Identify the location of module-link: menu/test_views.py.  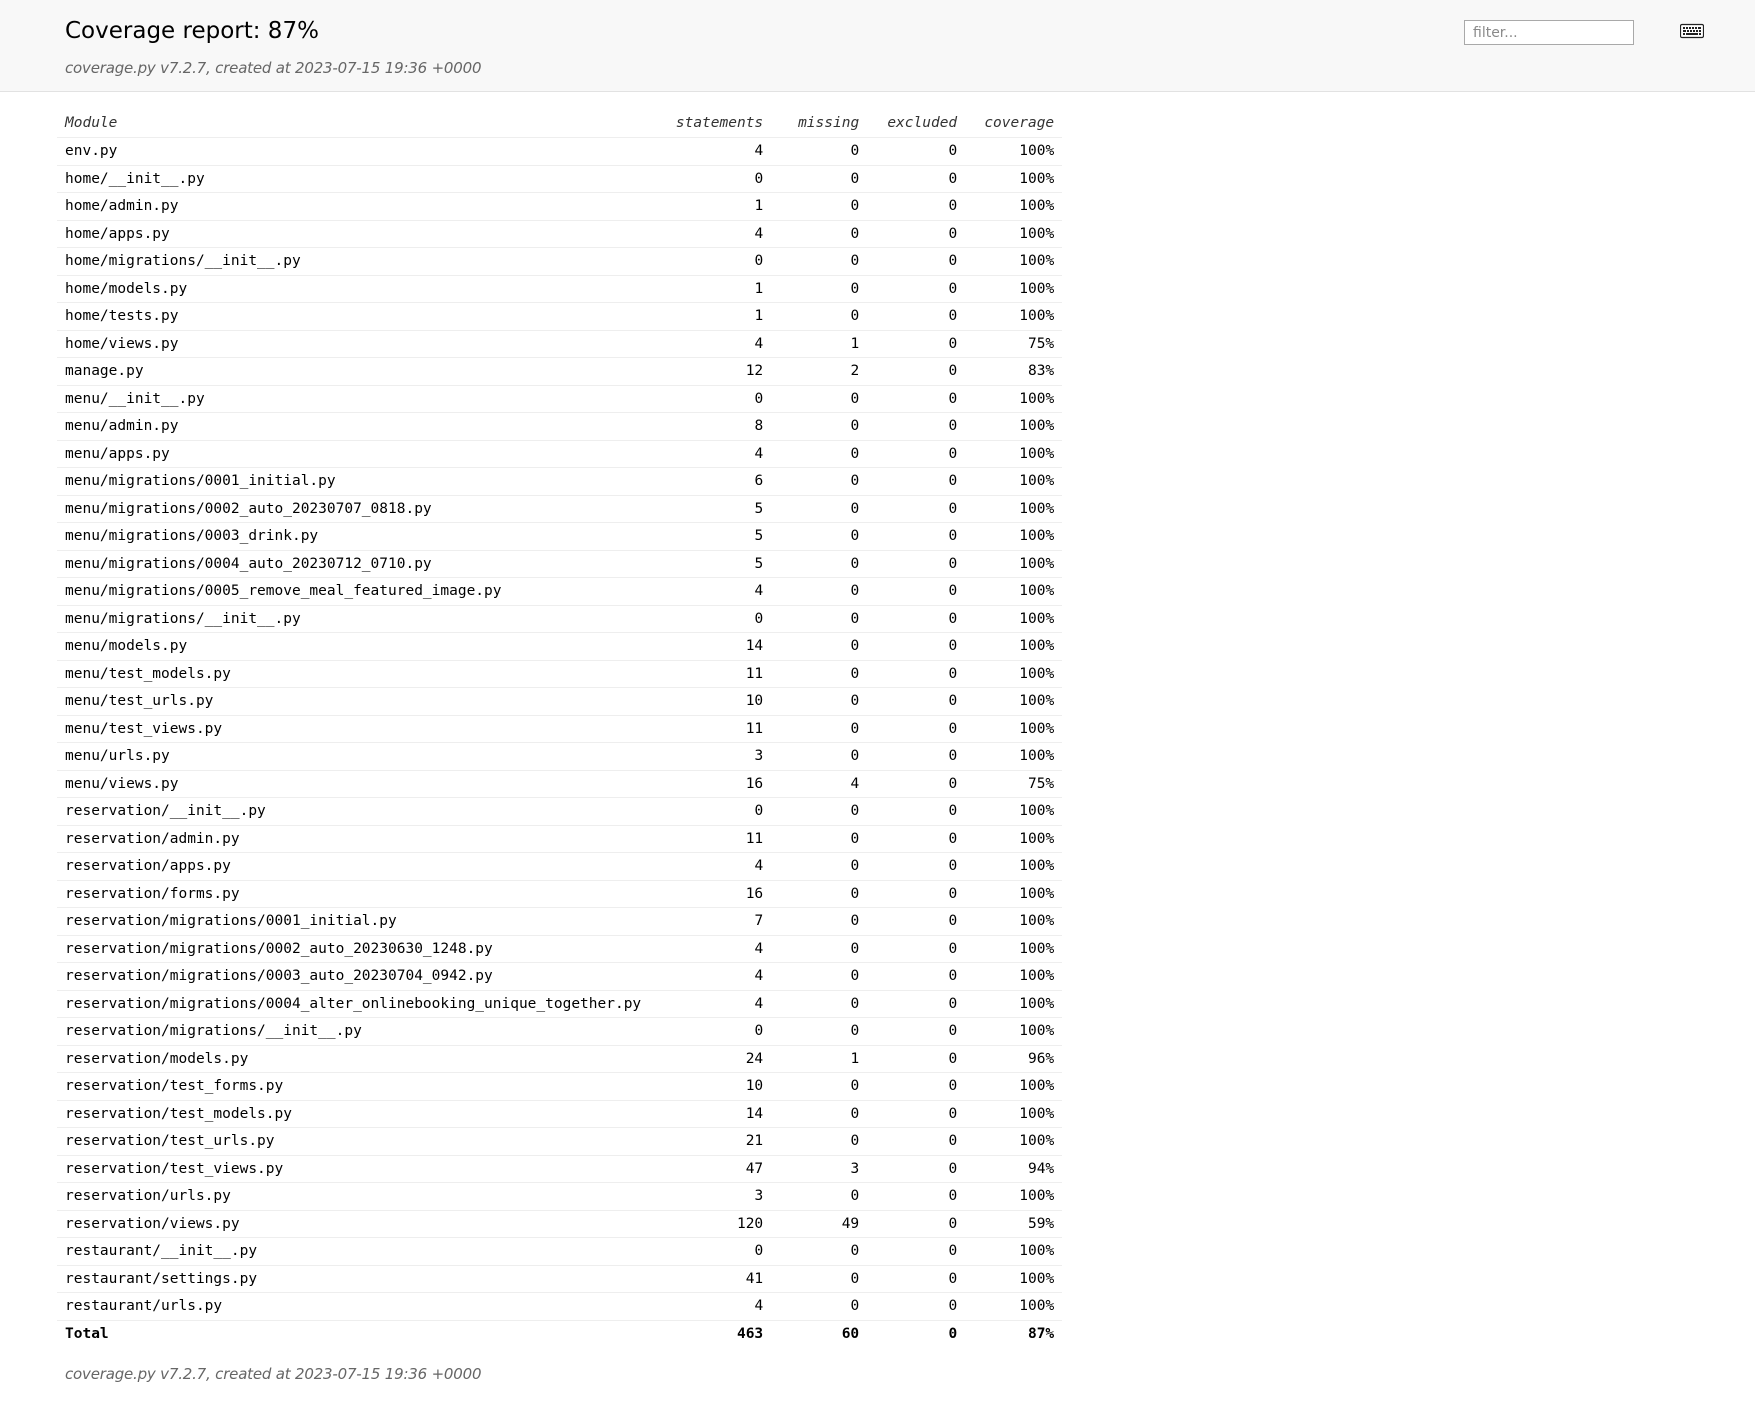
(353, 729).